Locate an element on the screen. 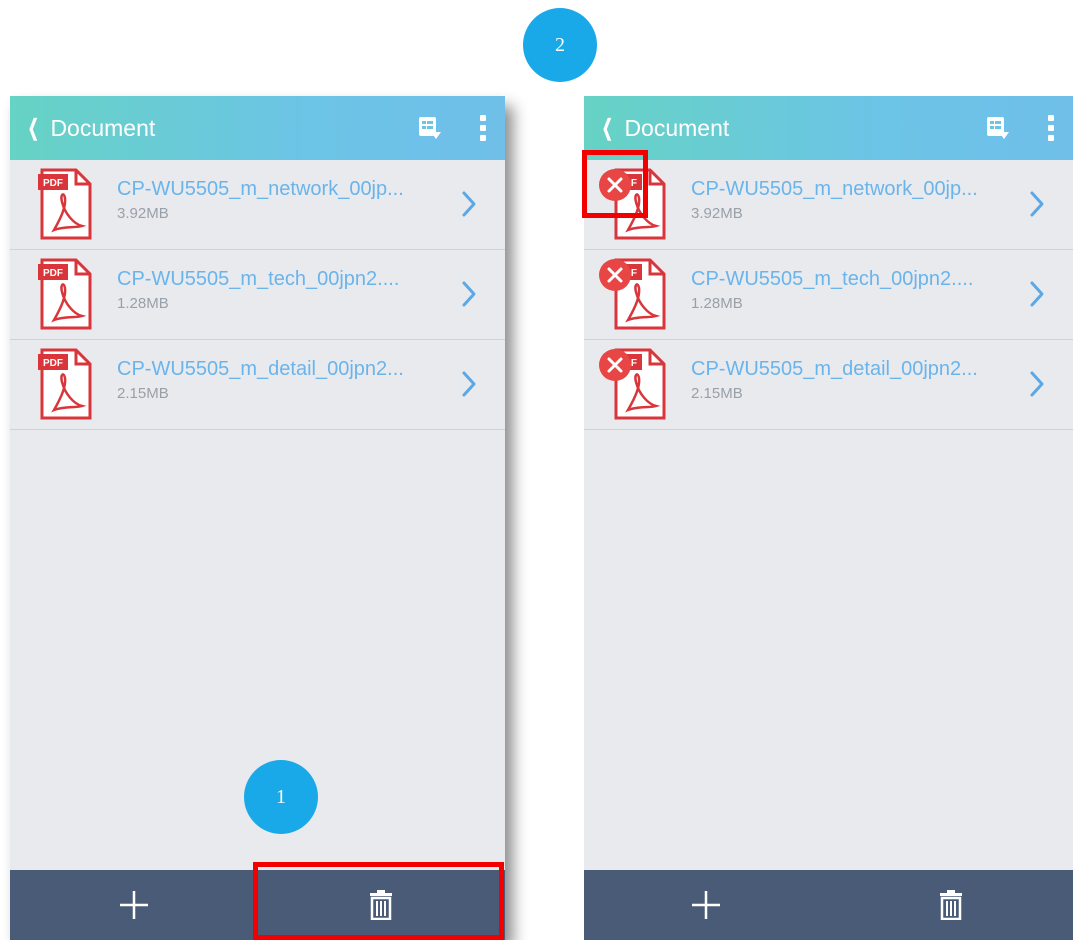 The width and height of the screenshot is (1073, 940). back-button: ❮ Document is located at coordinates (83, 128).